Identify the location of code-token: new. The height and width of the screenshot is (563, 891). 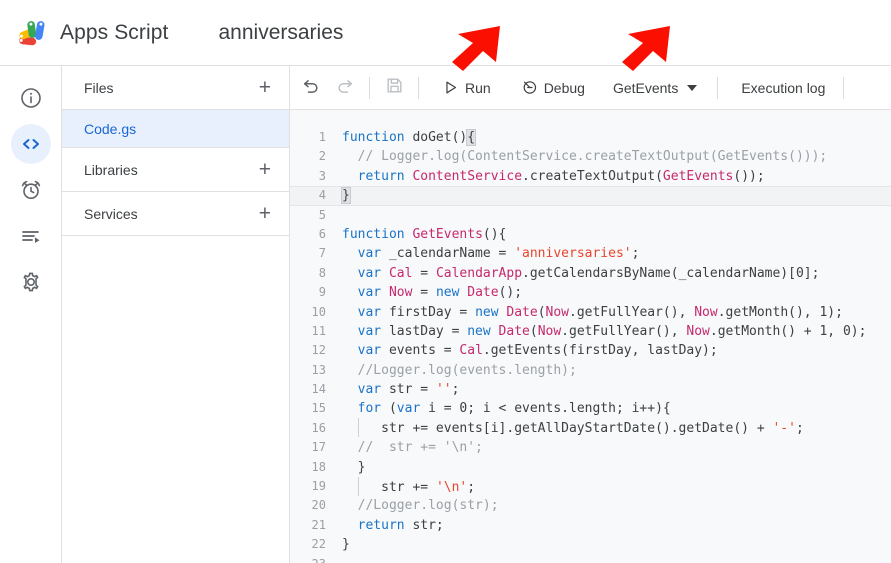
(447, 293).